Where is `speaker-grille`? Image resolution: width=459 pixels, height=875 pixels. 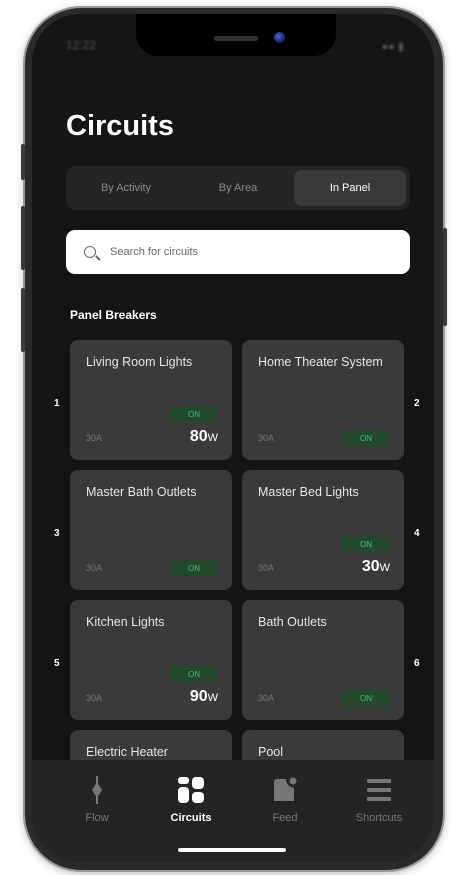 speaker-grille is located at coordinates (236, 38).